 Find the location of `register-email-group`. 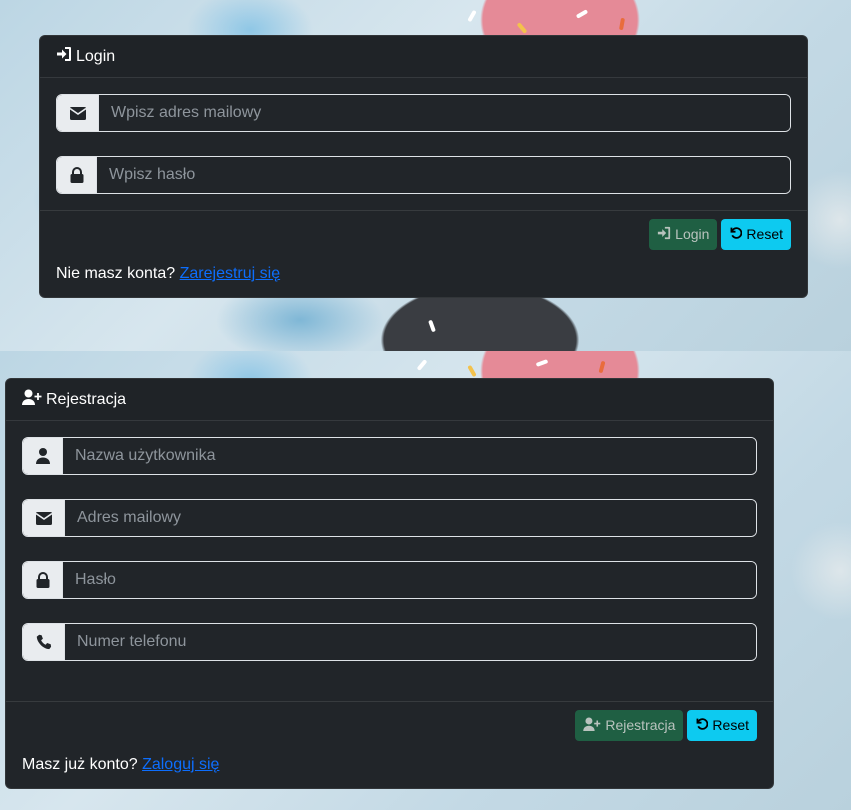

register-email-group is located at coordinates (389, 518).